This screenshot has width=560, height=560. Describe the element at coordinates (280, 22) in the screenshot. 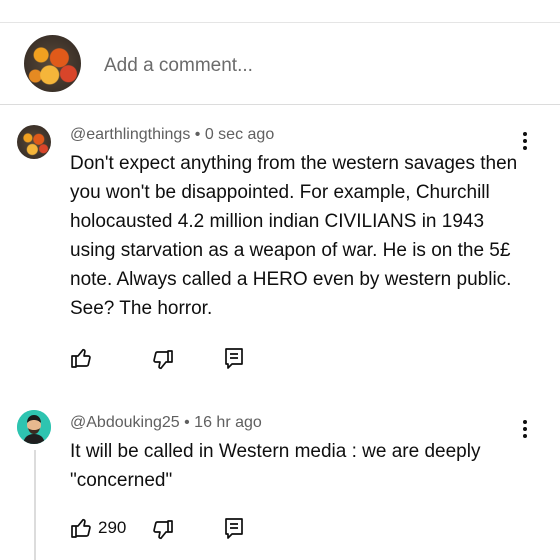

I see `top-divider` at that location.